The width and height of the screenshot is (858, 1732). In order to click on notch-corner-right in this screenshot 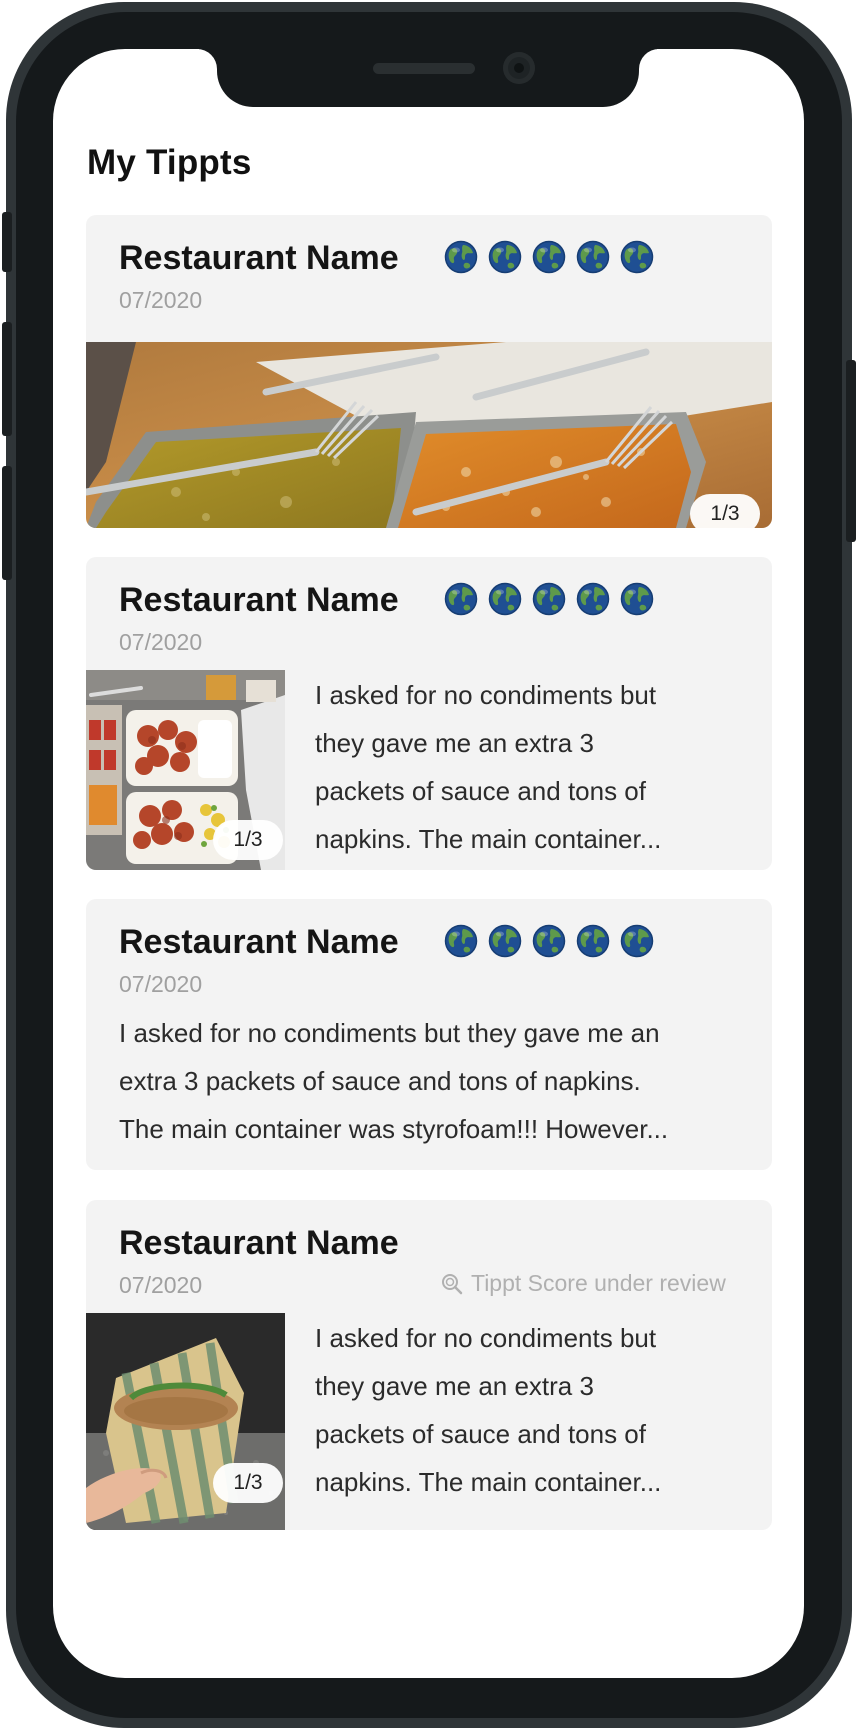, I will do `click(658, 69)`.